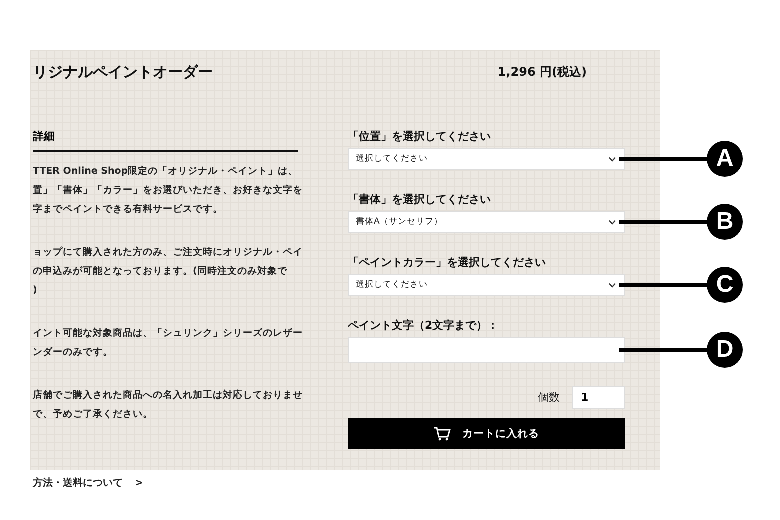 Image resolution: width=780 pixels, height=520 pixels. Describe the element at coordinates (442, 433) in the screenshot. I see `cart-icon` at that location.